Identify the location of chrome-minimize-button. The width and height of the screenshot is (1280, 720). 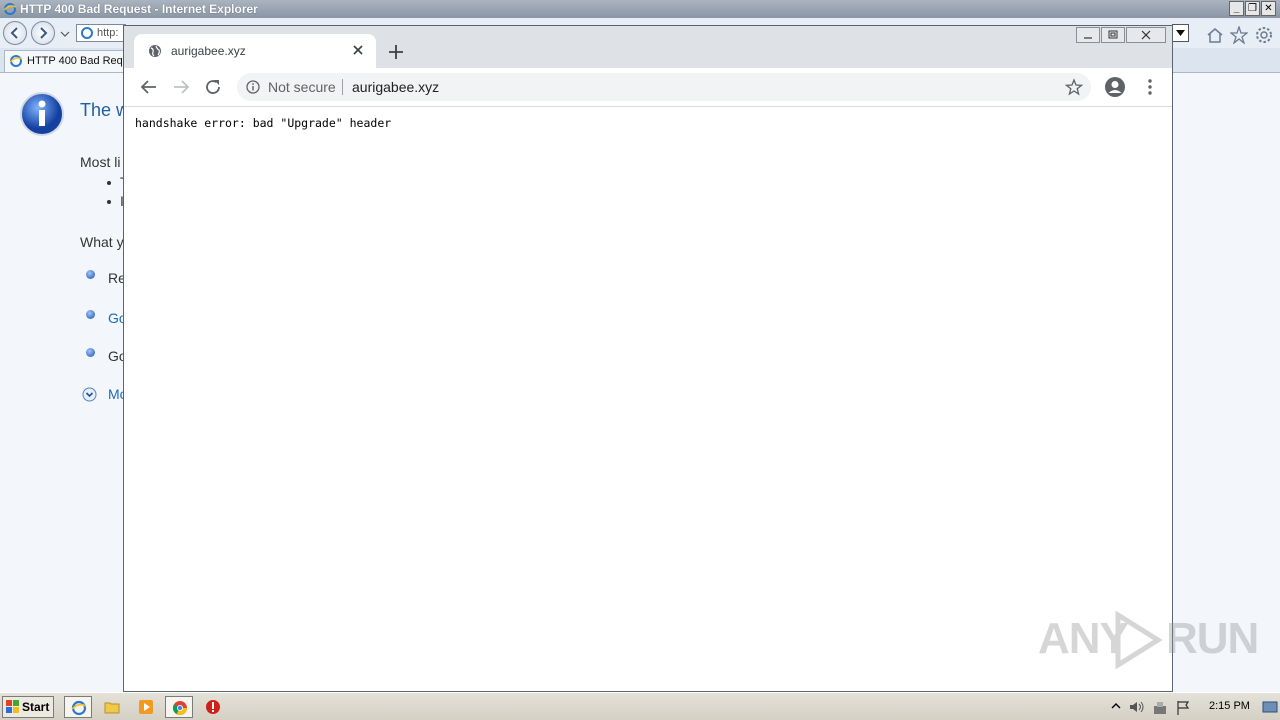
(1088, 35).